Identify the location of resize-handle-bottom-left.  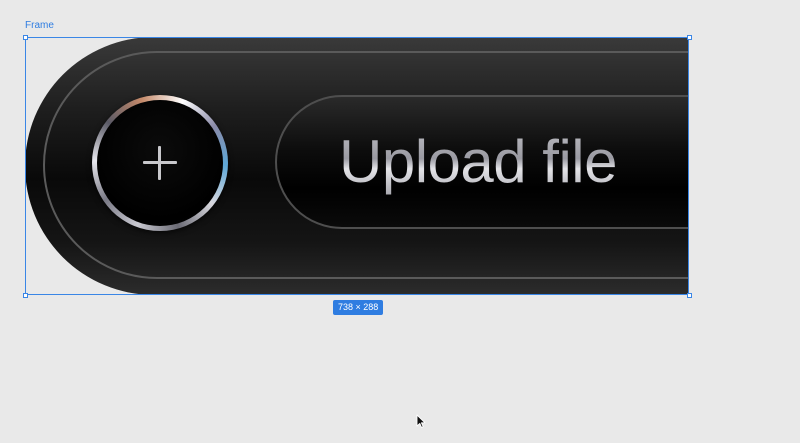
(25, 295).